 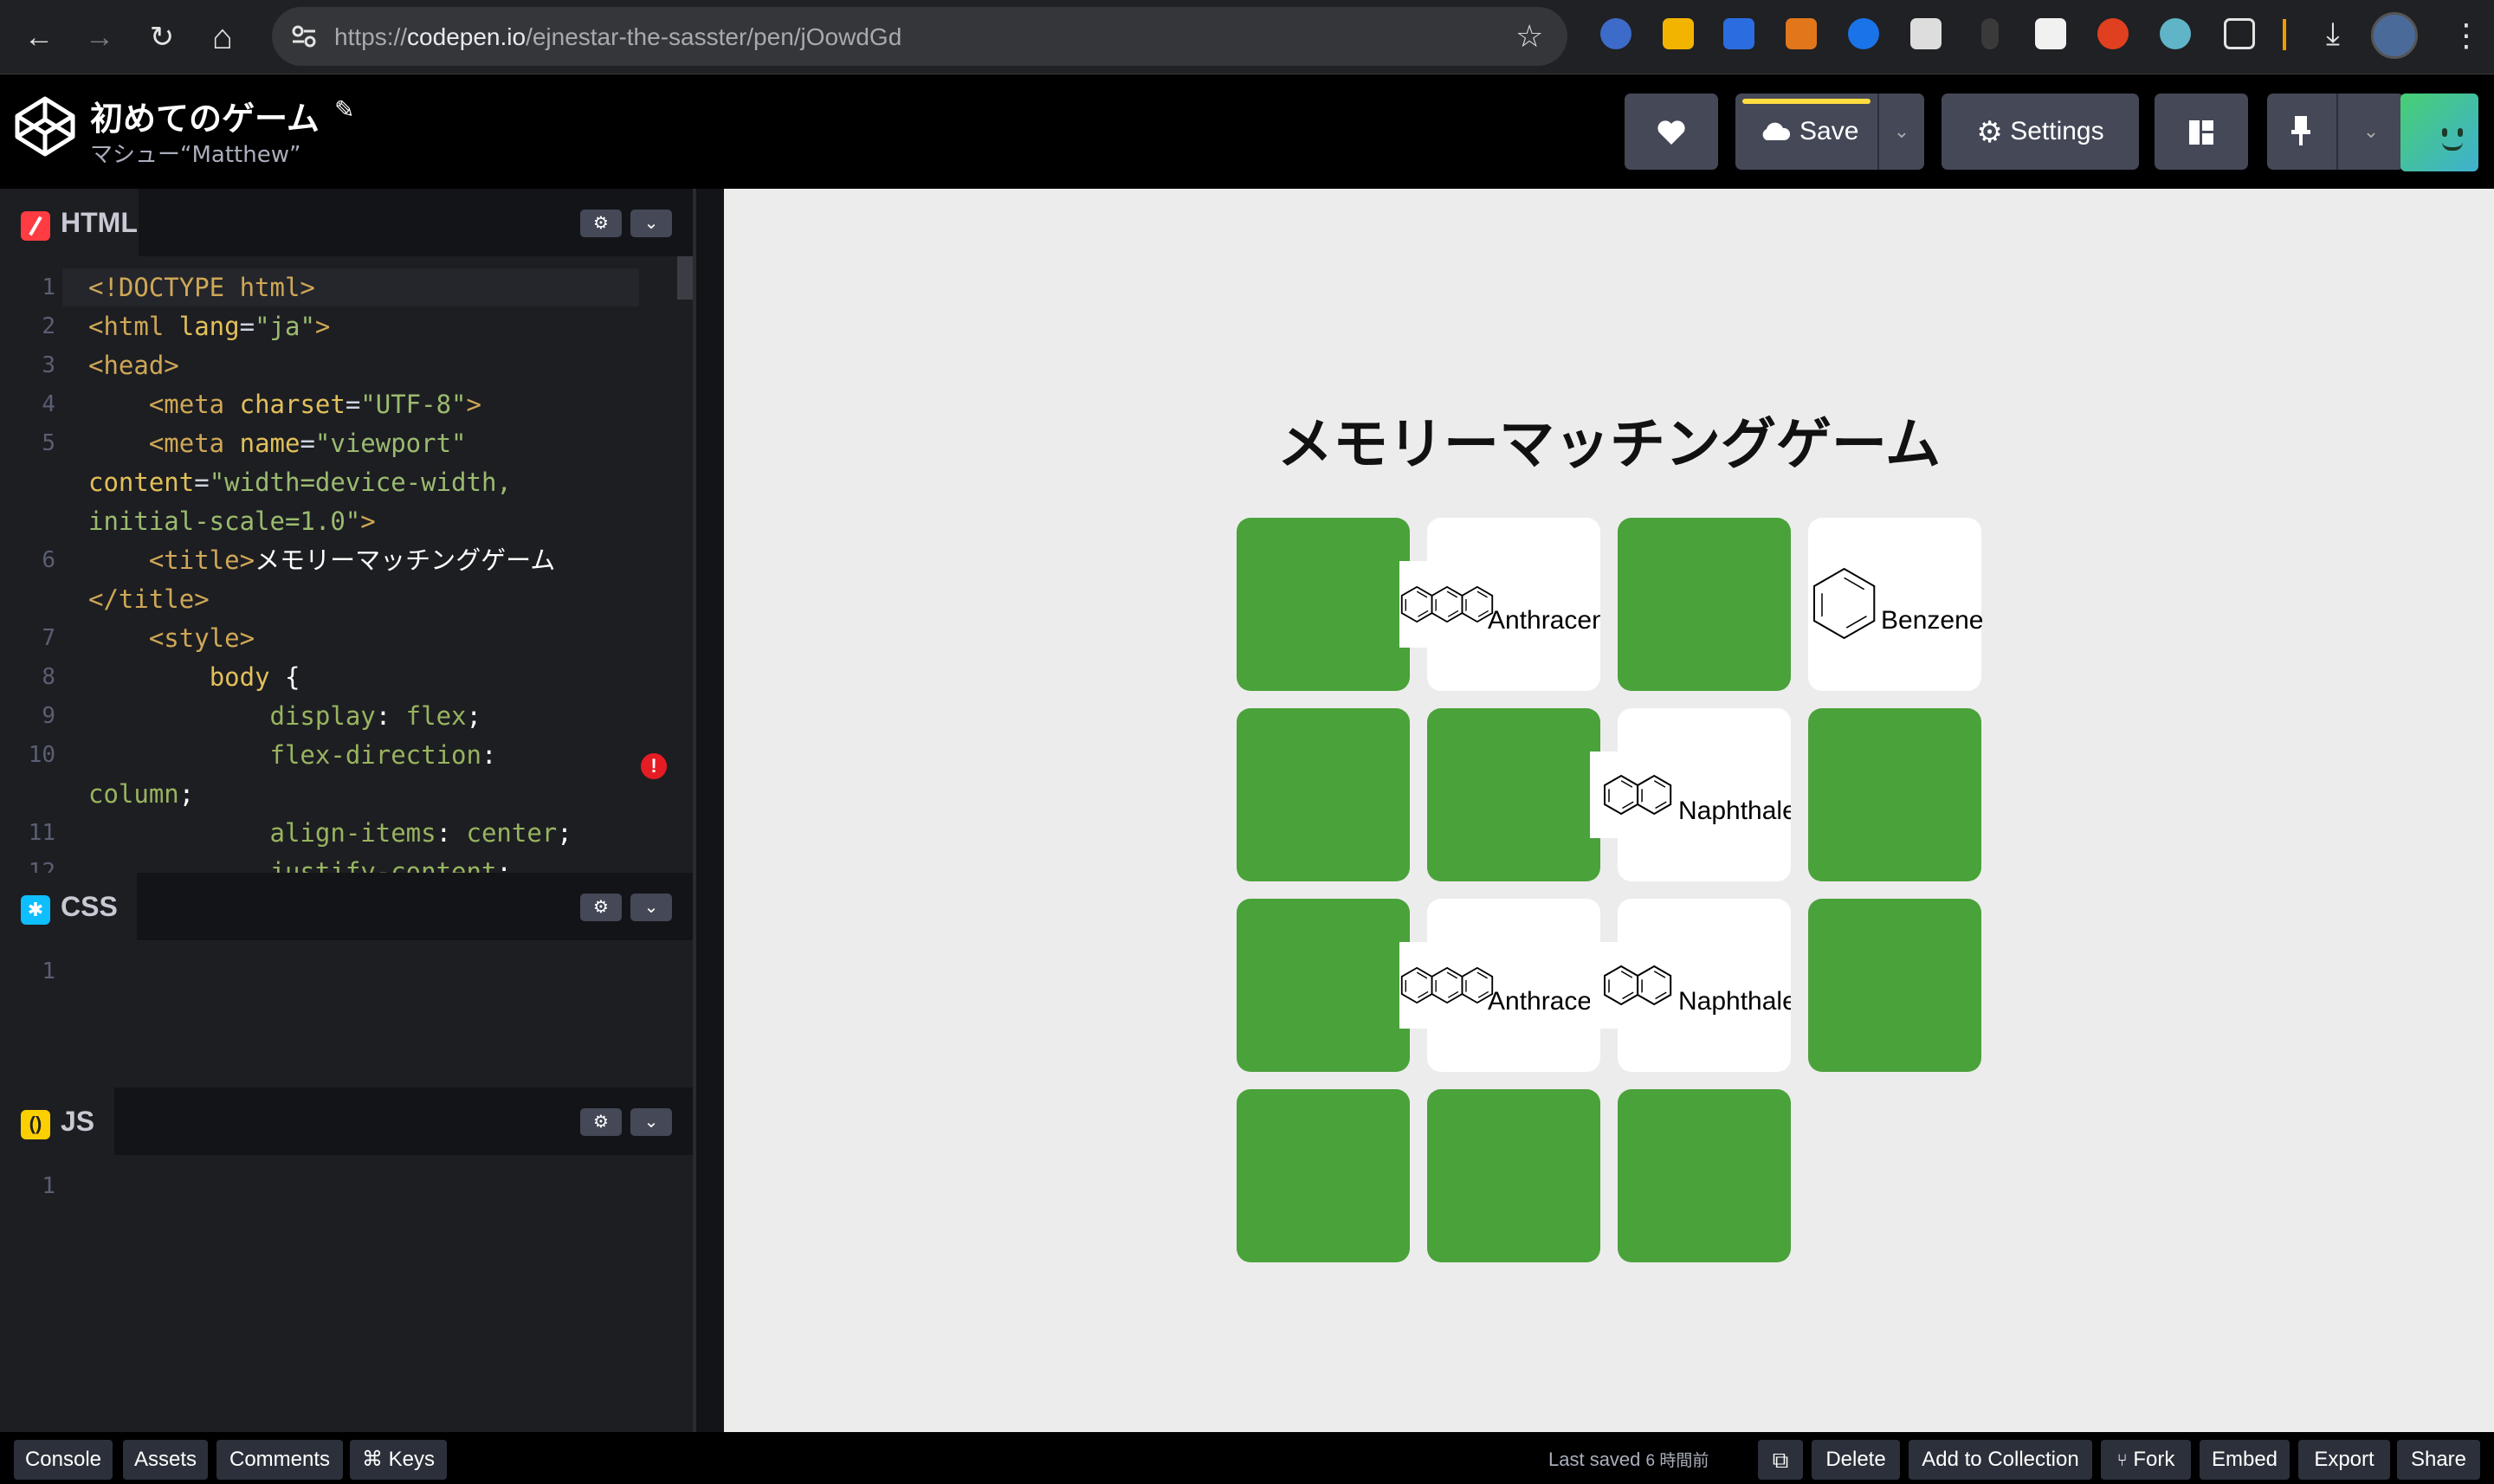 I want to click on heart-icon, so click(x=1671, y=132).